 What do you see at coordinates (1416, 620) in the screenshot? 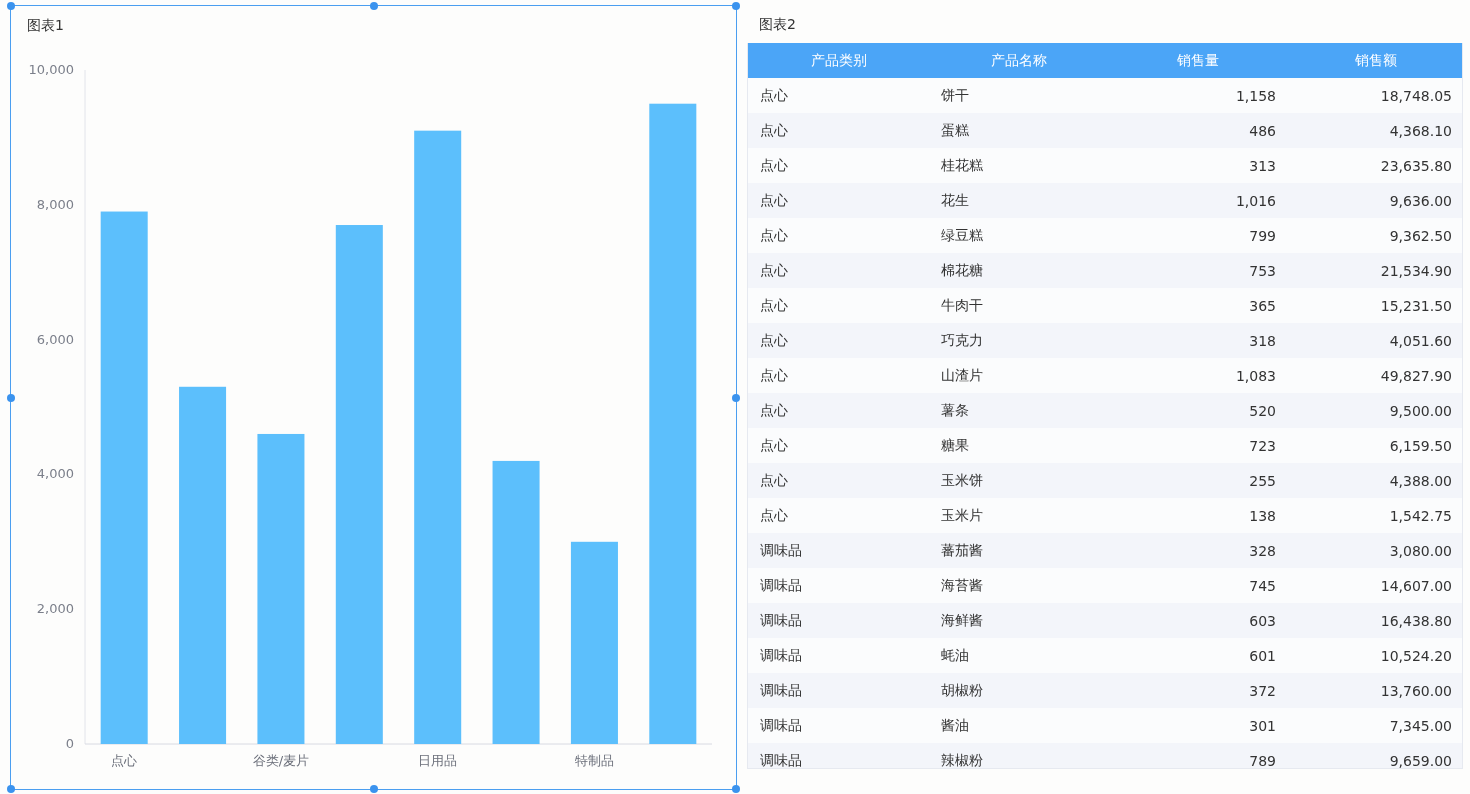
I see `table-cell-text: 16,438.80` at bounding box center [1416, 620].